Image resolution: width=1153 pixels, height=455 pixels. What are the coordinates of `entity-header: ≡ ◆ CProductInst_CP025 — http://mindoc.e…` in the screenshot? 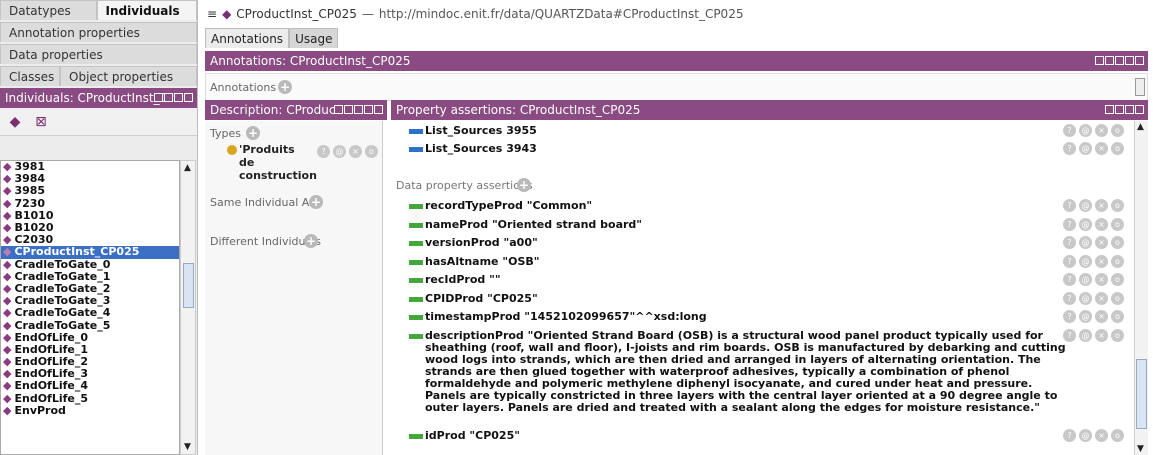 It's located at (678, 14).